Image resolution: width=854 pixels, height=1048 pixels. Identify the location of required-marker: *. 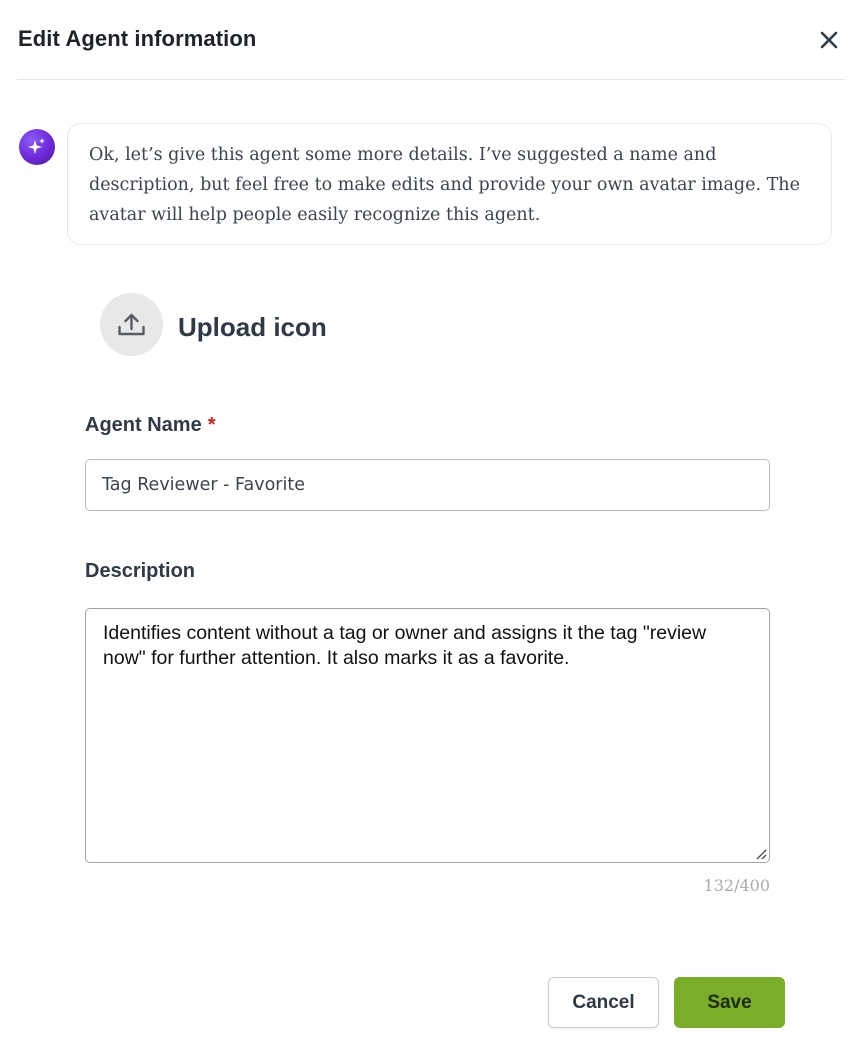
(211, 425).